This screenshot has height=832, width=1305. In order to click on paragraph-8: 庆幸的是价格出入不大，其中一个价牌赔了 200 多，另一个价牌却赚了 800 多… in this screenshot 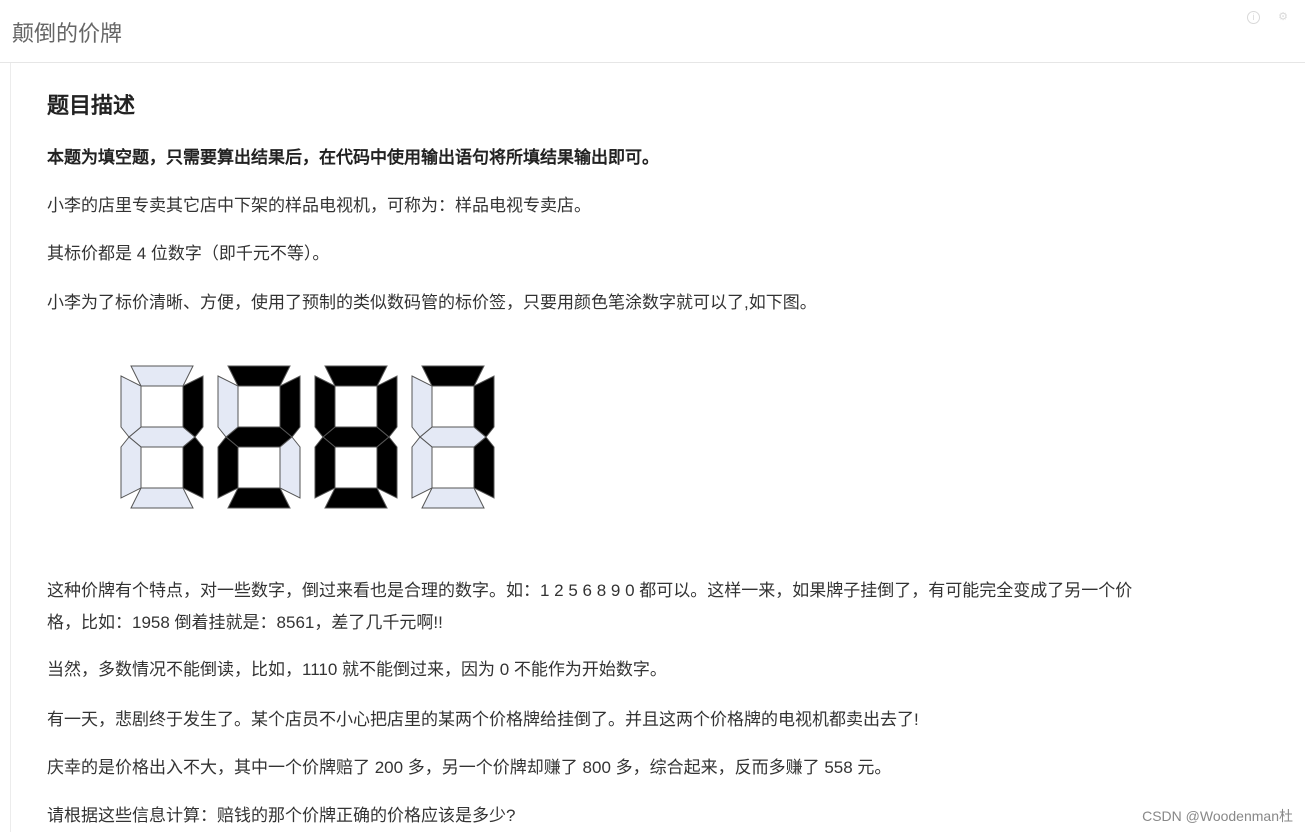, I will do `click(469, 767)`.